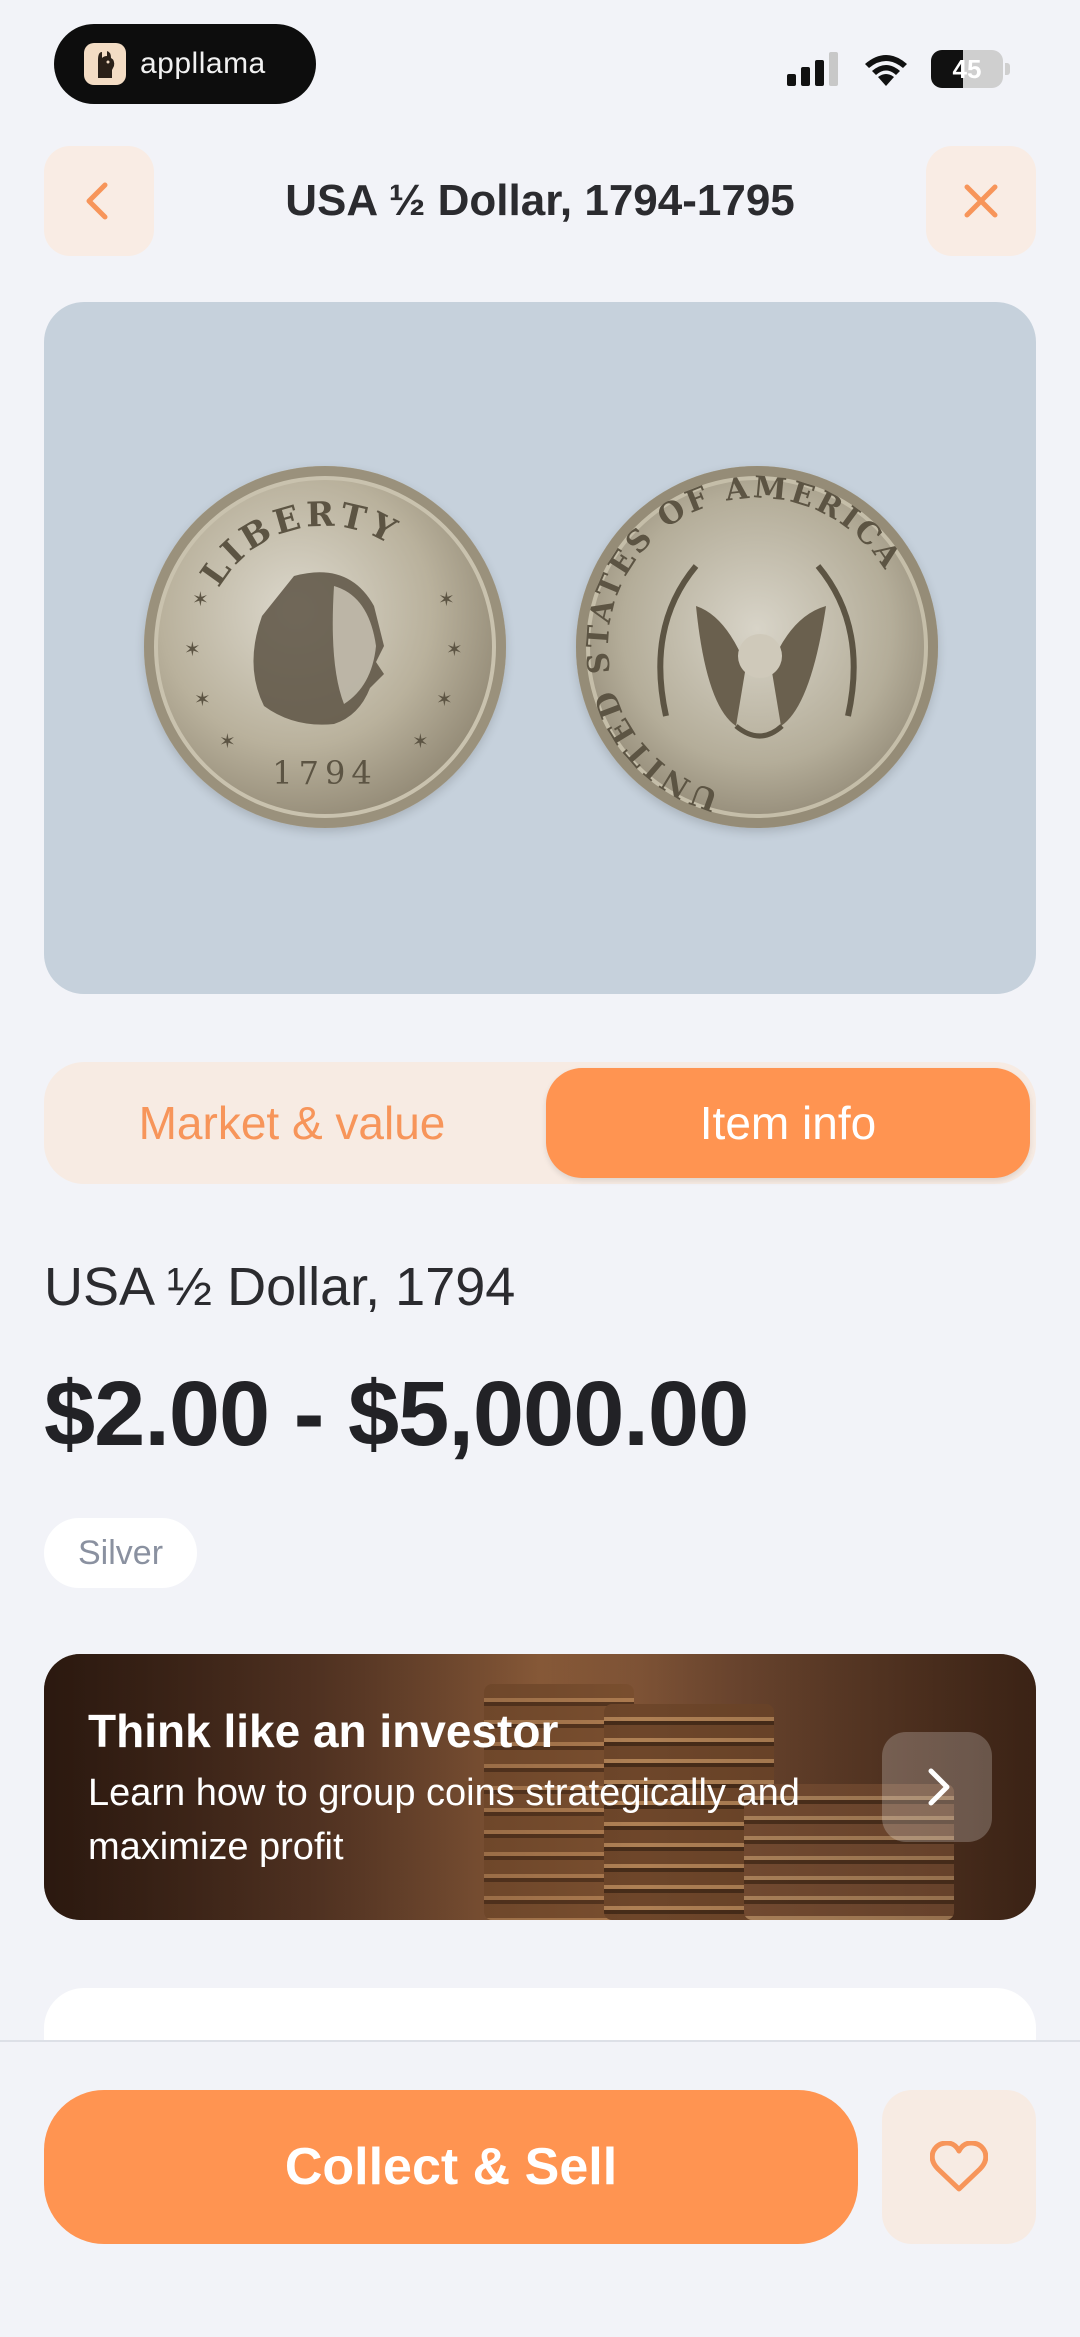  Describe the element at coordinates (812, 69) in the screenshot. I see `signal-icon` at that location.